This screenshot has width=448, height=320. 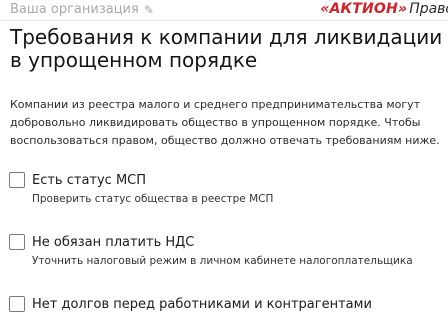 What do you see at coordinates (74, 9) in the screenshot?
I see `organization-name: Ваша организация` at bounding box center [74, 9].